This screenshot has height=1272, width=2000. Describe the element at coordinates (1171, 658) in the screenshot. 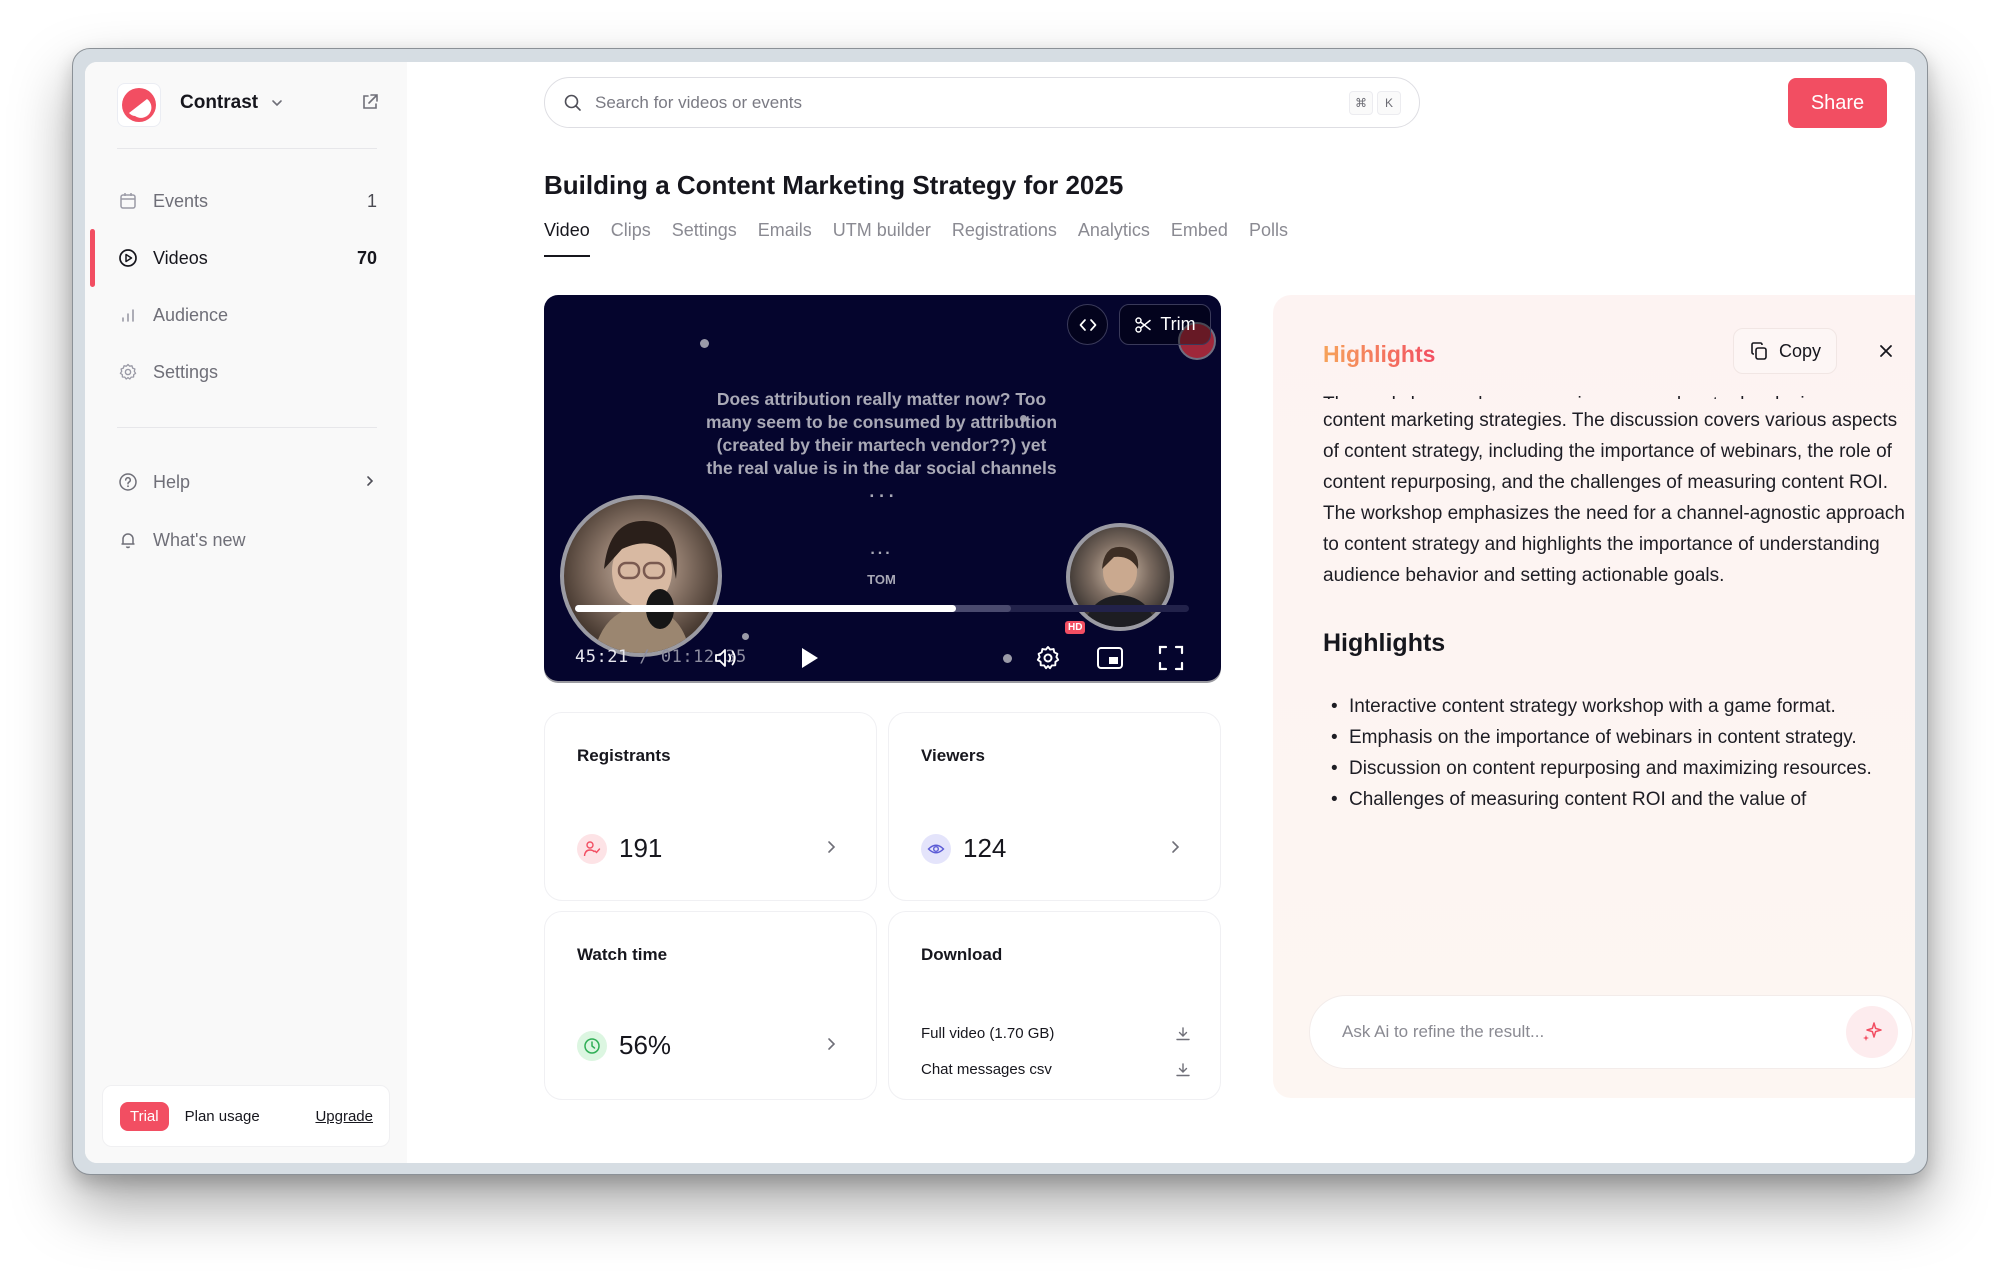

I see `fullscreen-button` at that location.